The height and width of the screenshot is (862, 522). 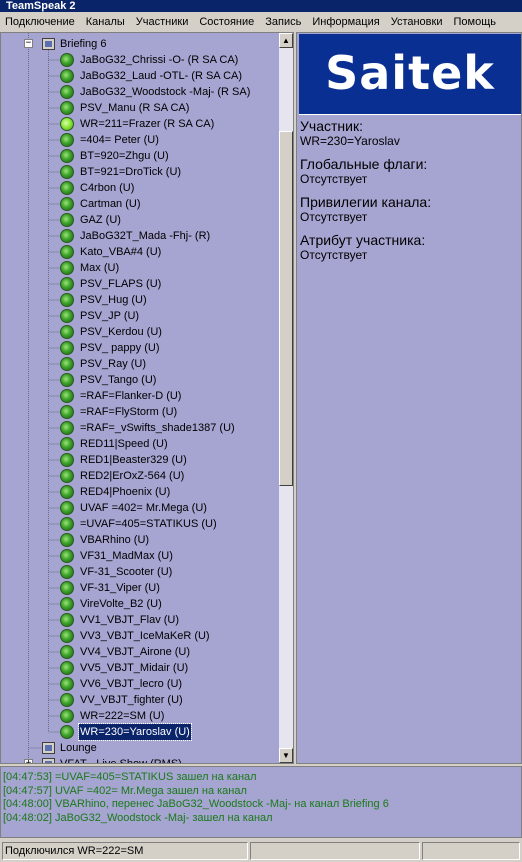 I want to click on user-row: PSV_FLAPS (U), so click(x=140, y=284).